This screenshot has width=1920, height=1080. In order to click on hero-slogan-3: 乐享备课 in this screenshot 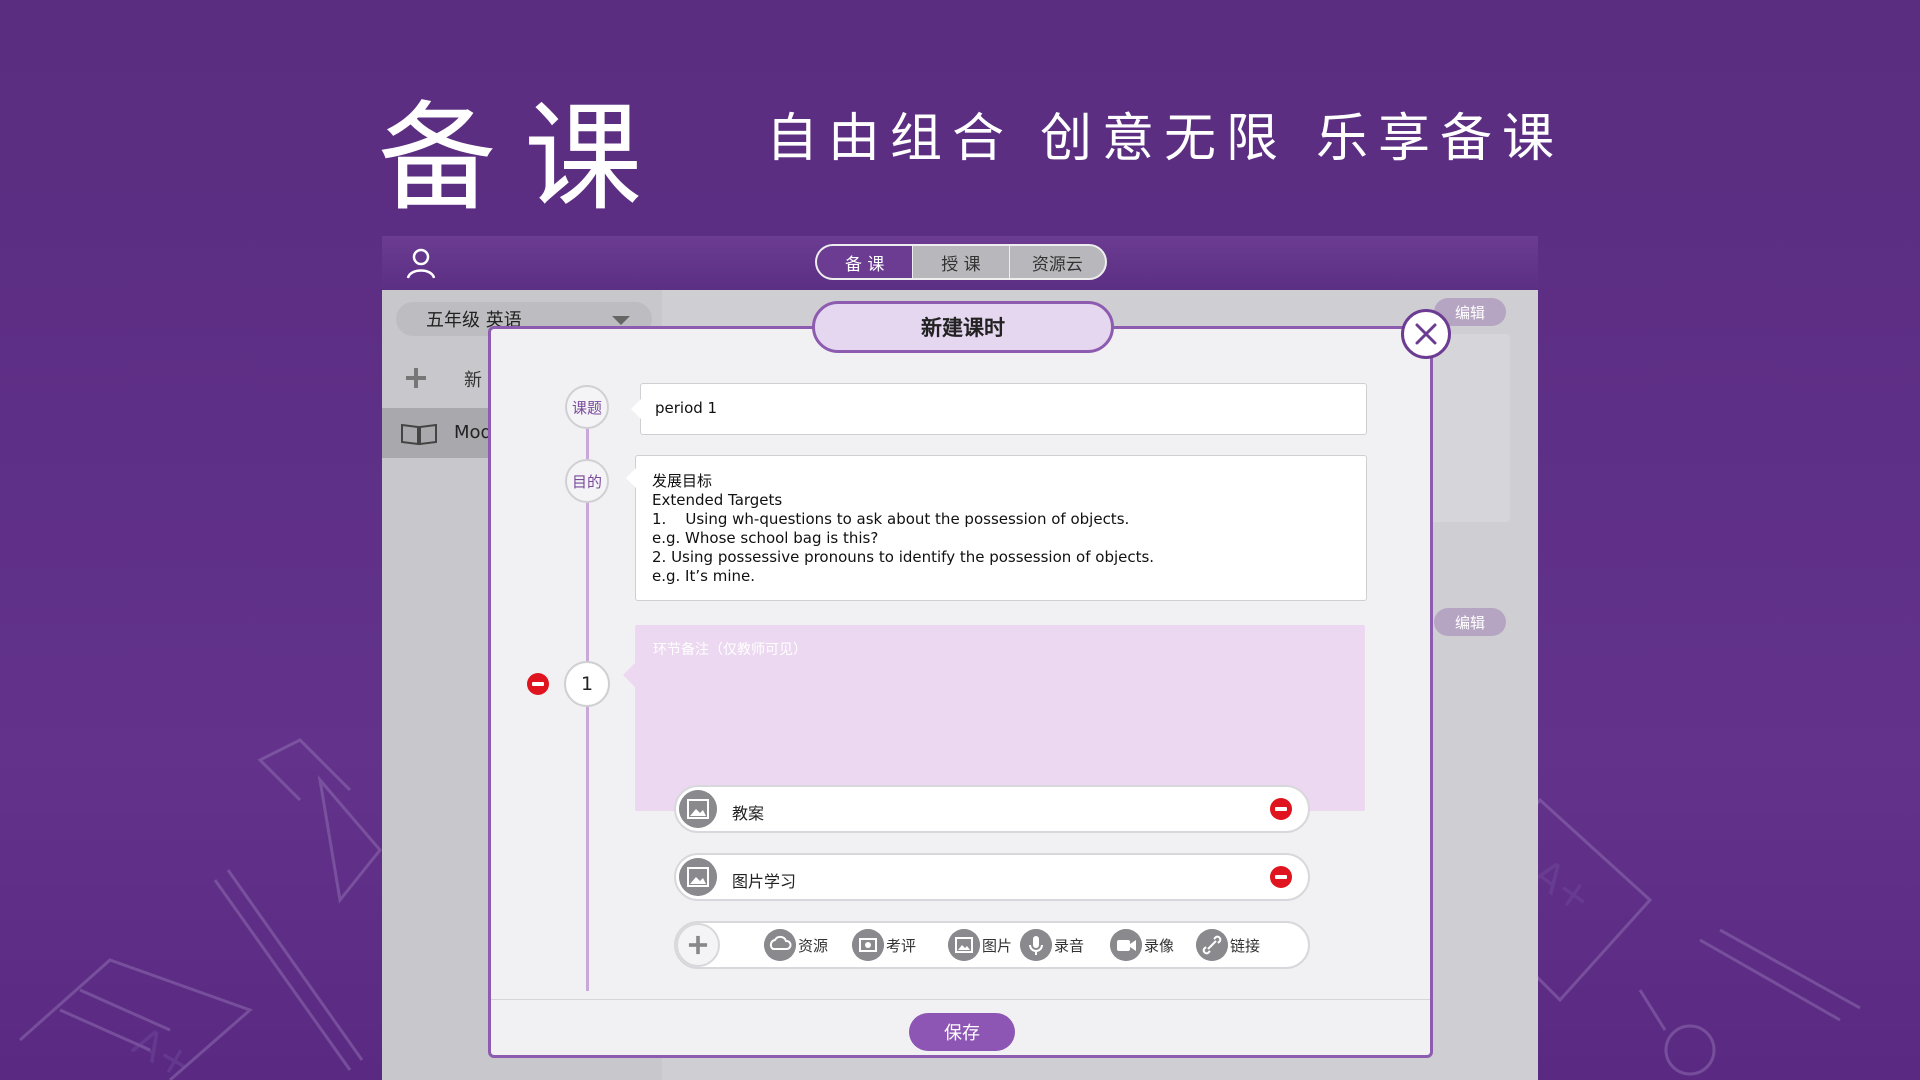, I will do `click(1440, 139)`.